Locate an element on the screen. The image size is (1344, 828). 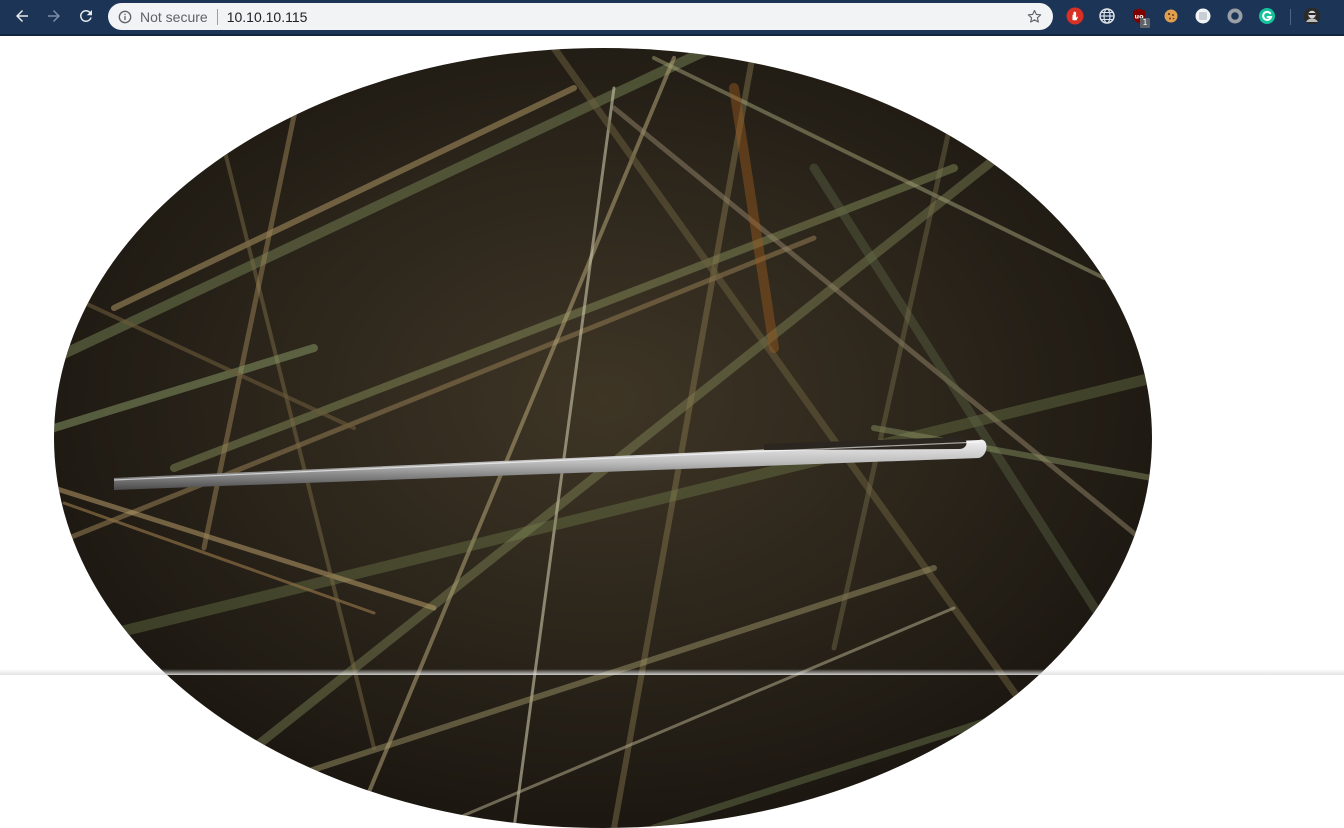
reload-icon is located at coordinates (85, 15).